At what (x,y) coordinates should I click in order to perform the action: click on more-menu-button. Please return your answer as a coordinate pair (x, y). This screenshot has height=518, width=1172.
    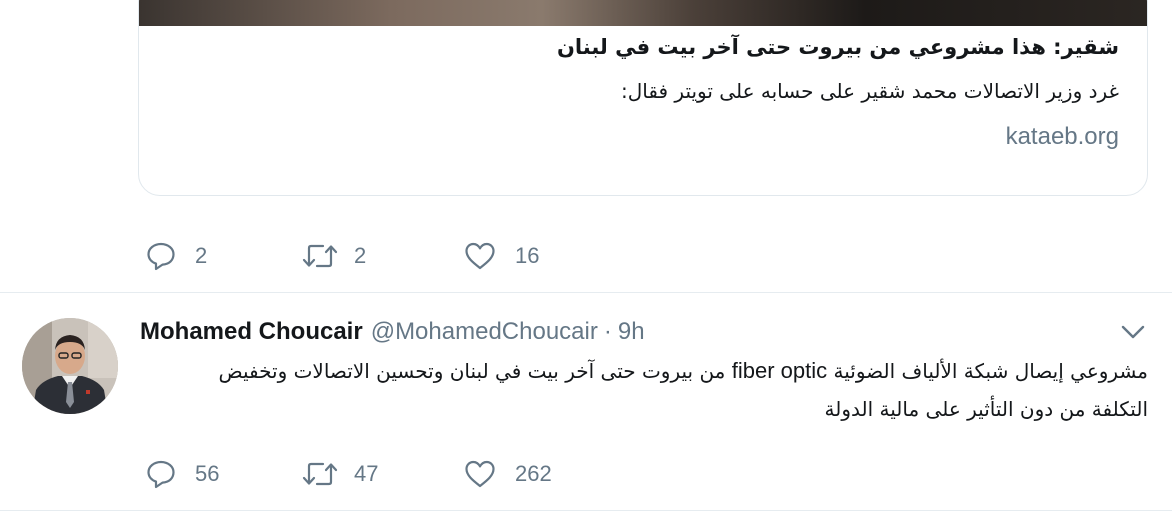
    Looking at the image, I should click on (1133, 332).